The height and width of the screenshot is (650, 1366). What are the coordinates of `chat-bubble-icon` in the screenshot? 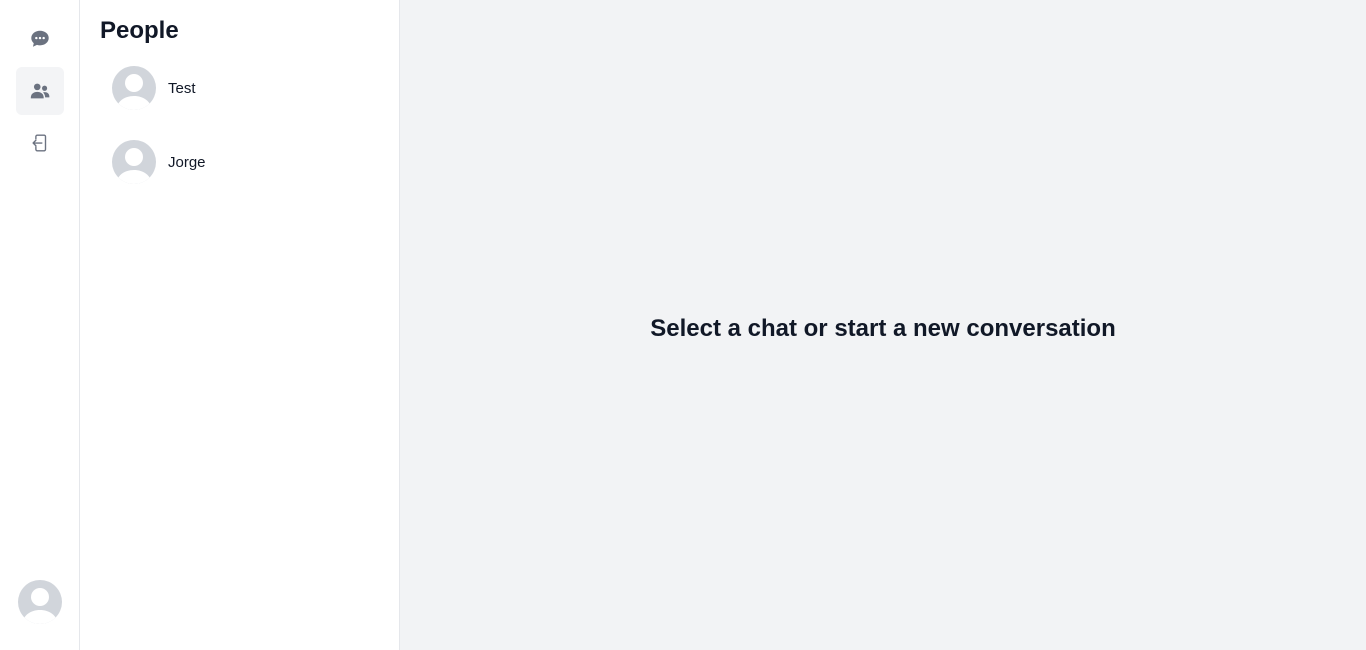 It's located at (39, 38).